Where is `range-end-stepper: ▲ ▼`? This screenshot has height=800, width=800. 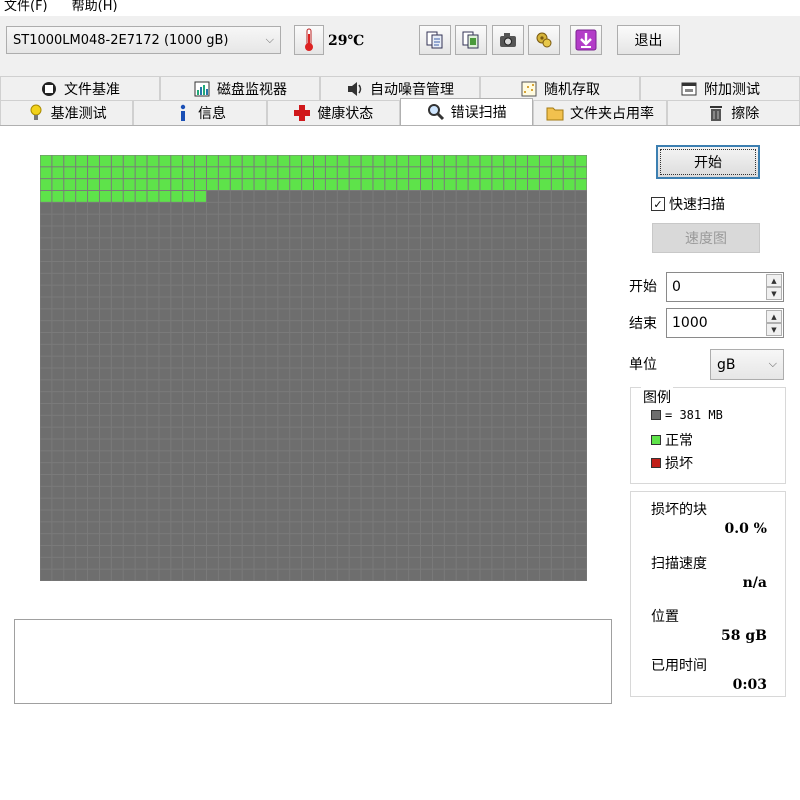
range-end-stepper: ▲ ▼ is located at coordinates (774, 323).